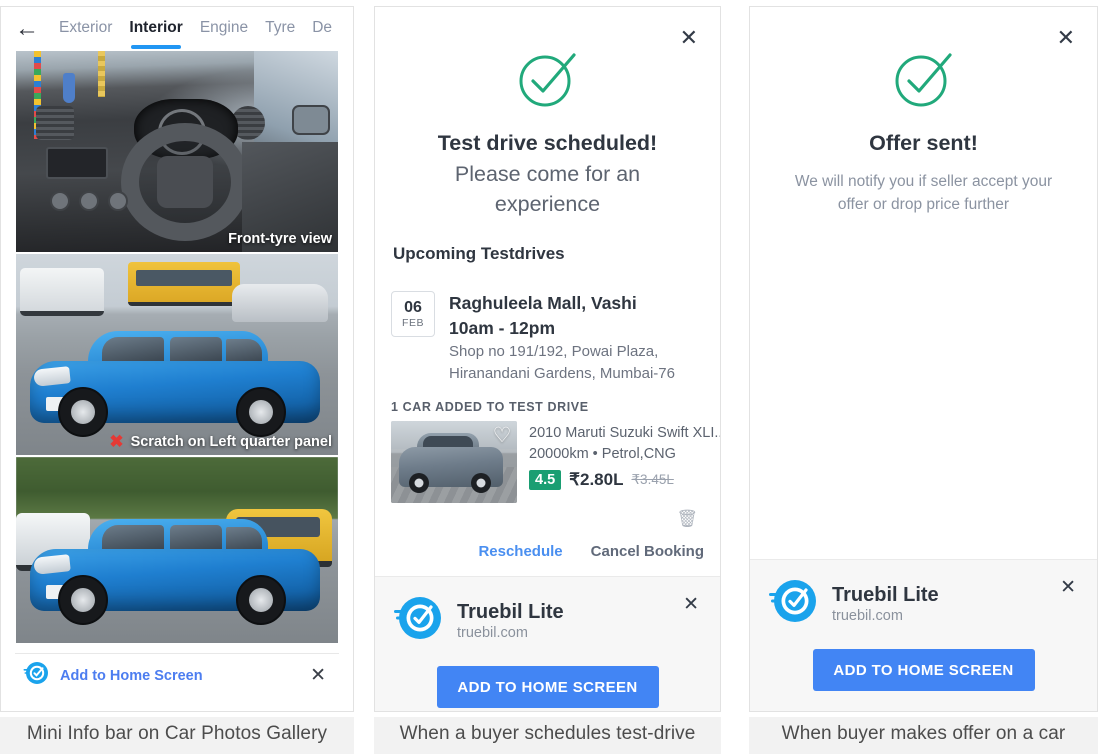  What do you see at coordinates (177, 735) in the screenshot?
I see `panel-caption-gallery: Mini Info bar on Car Photos Gallery` at bounding box center [177, 735].